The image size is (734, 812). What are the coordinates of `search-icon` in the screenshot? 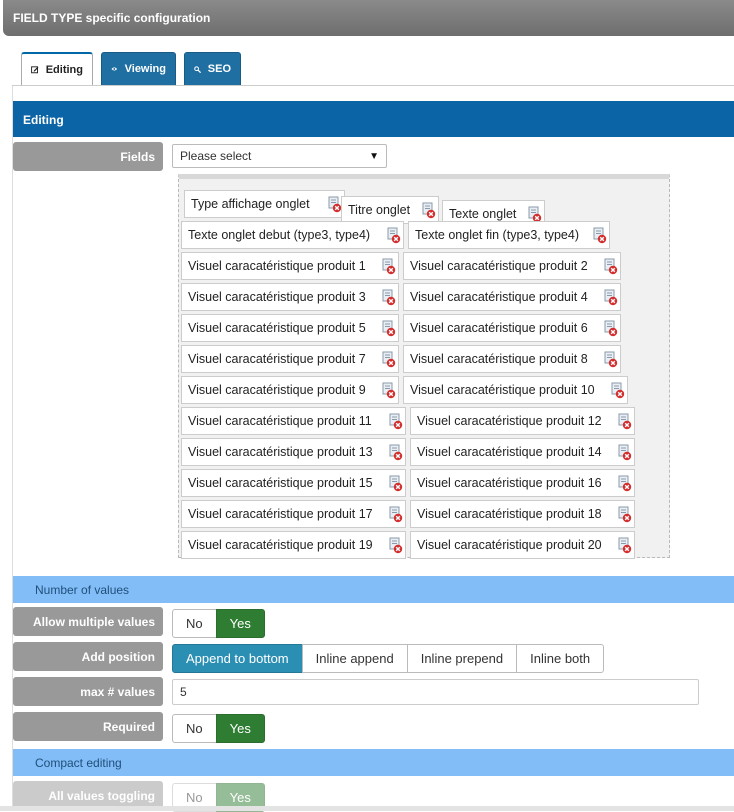 It's located at (197, 69).